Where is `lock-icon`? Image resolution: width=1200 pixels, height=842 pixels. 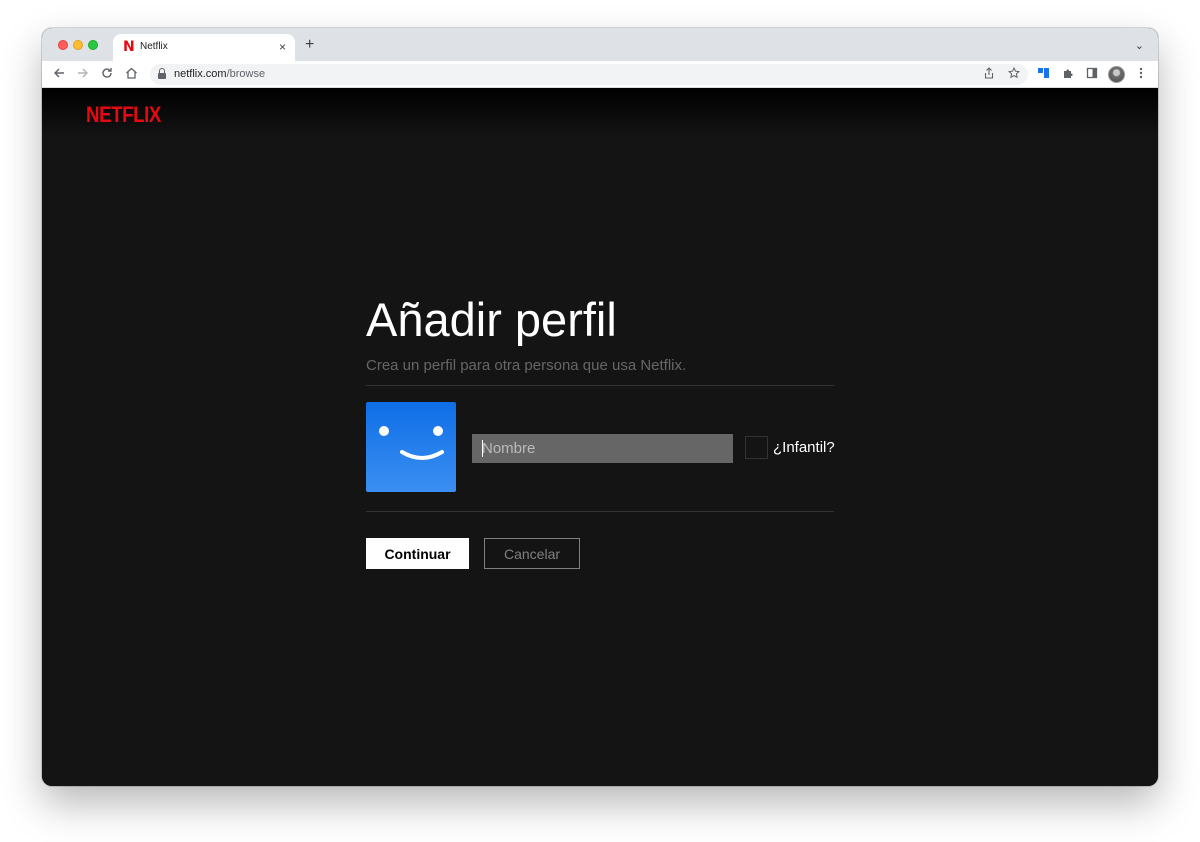 lock-icon is located at coordinates (162, 73).